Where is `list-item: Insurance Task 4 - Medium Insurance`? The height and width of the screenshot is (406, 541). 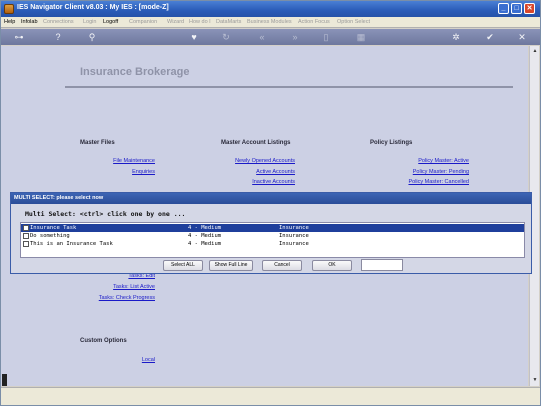
list-item: Insurance Task 4 - Medium Insurance is located at coordinates (272, 228).